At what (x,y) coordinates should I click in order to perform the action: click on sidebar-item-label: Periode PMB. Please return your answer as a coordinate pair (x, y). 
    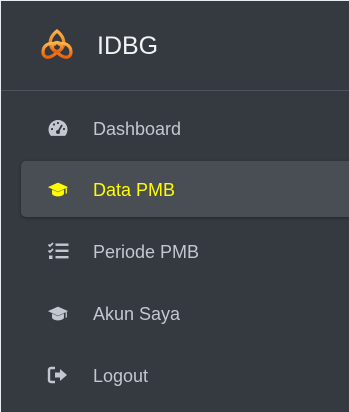
    Looking at the image, I should click on (146, 252).